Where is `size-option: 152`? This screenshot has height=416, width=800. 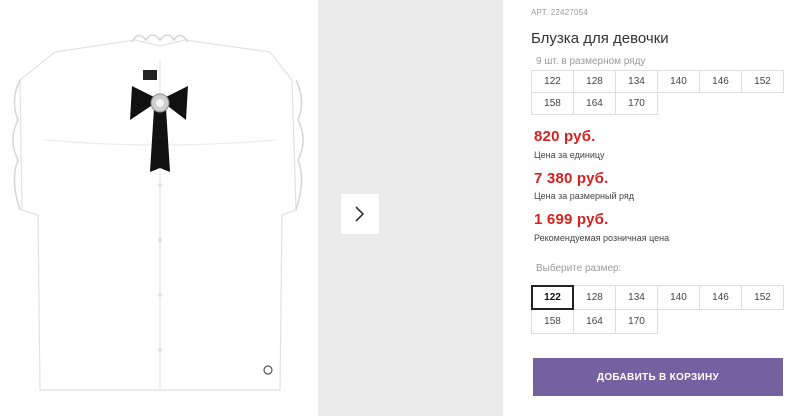
size-option: 152 is located at coordinates (762, 297).